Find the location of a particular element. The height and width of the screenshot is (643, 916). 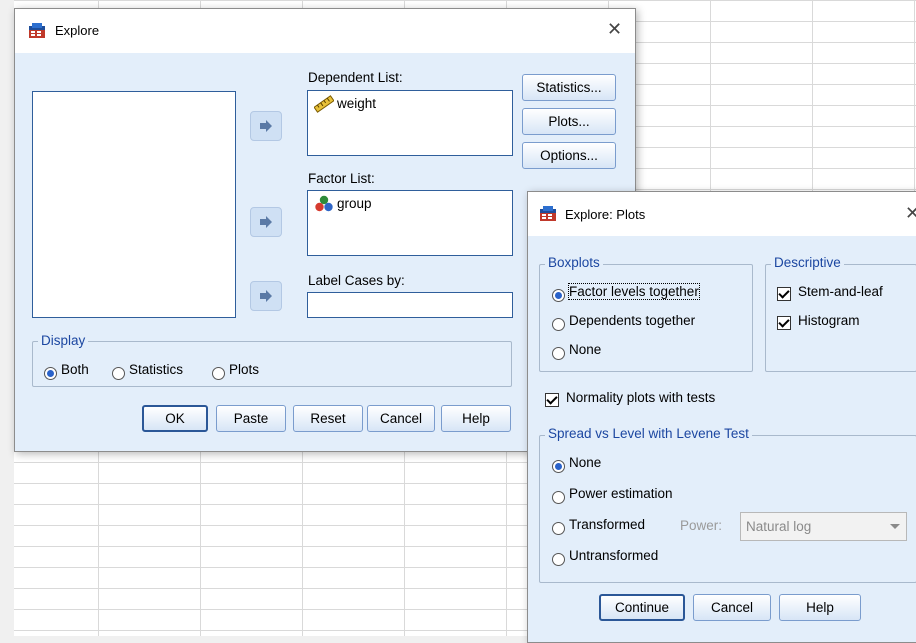

spread-power-estimation-radio is located at coordinates (558, 497).